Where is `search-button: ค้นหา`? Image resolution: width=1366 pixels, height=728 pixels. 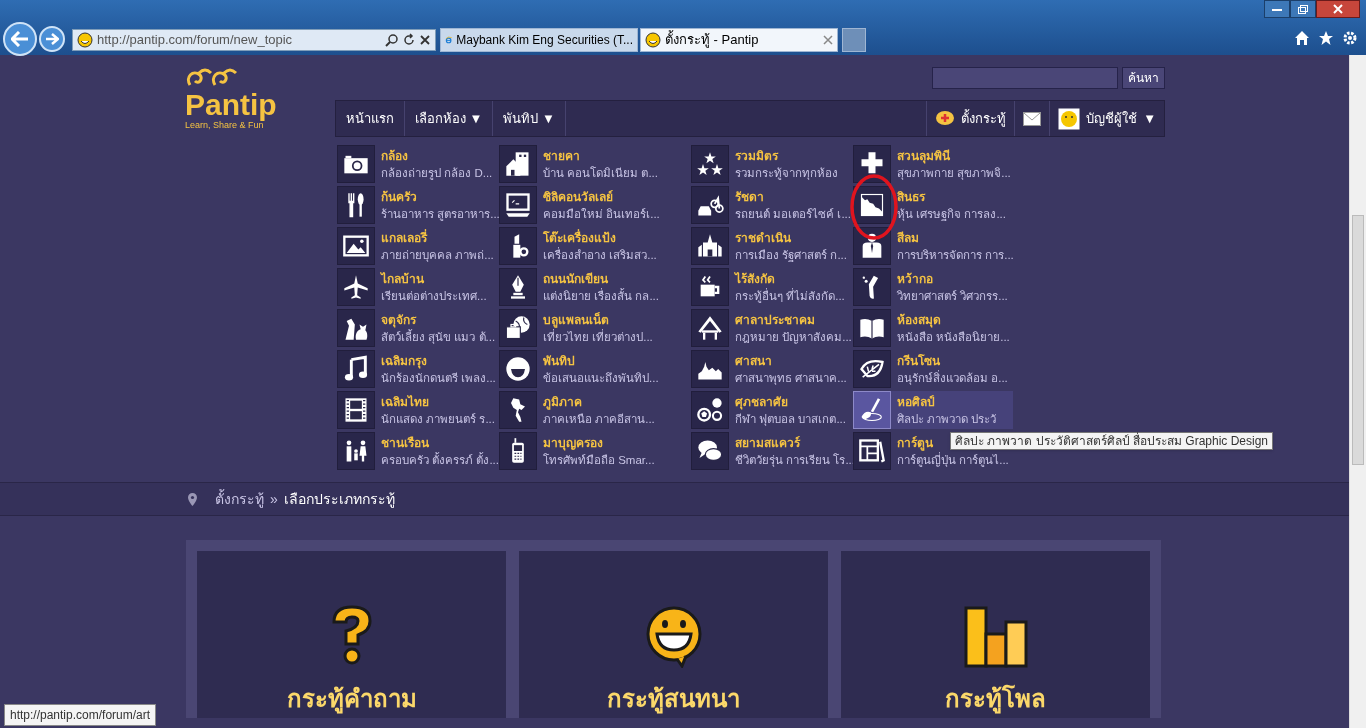
search-button: ค้นหา is located at coordinates (1143, 78).